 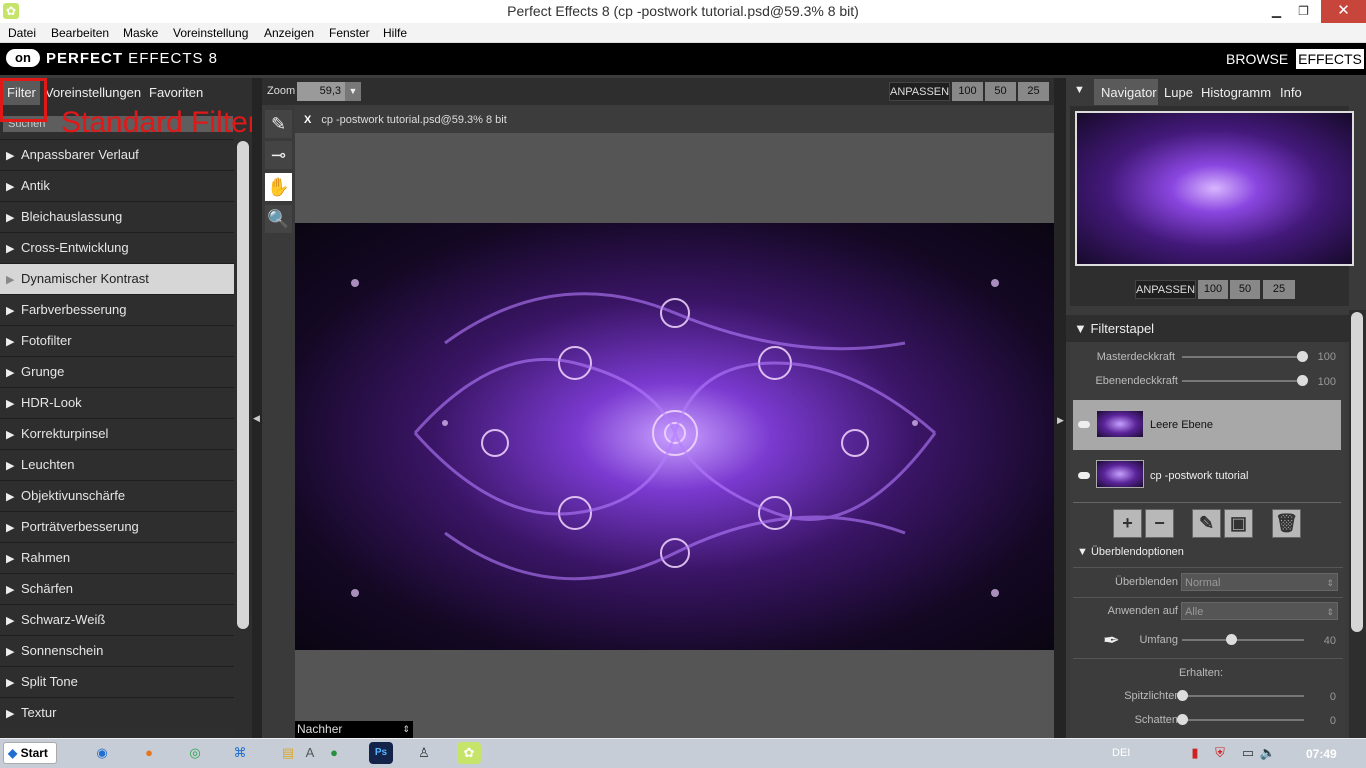 What do you see at coordinates (1291, 92) in the screenshot?
I see `tab-info: Info` at bounding box center [1291, 92].